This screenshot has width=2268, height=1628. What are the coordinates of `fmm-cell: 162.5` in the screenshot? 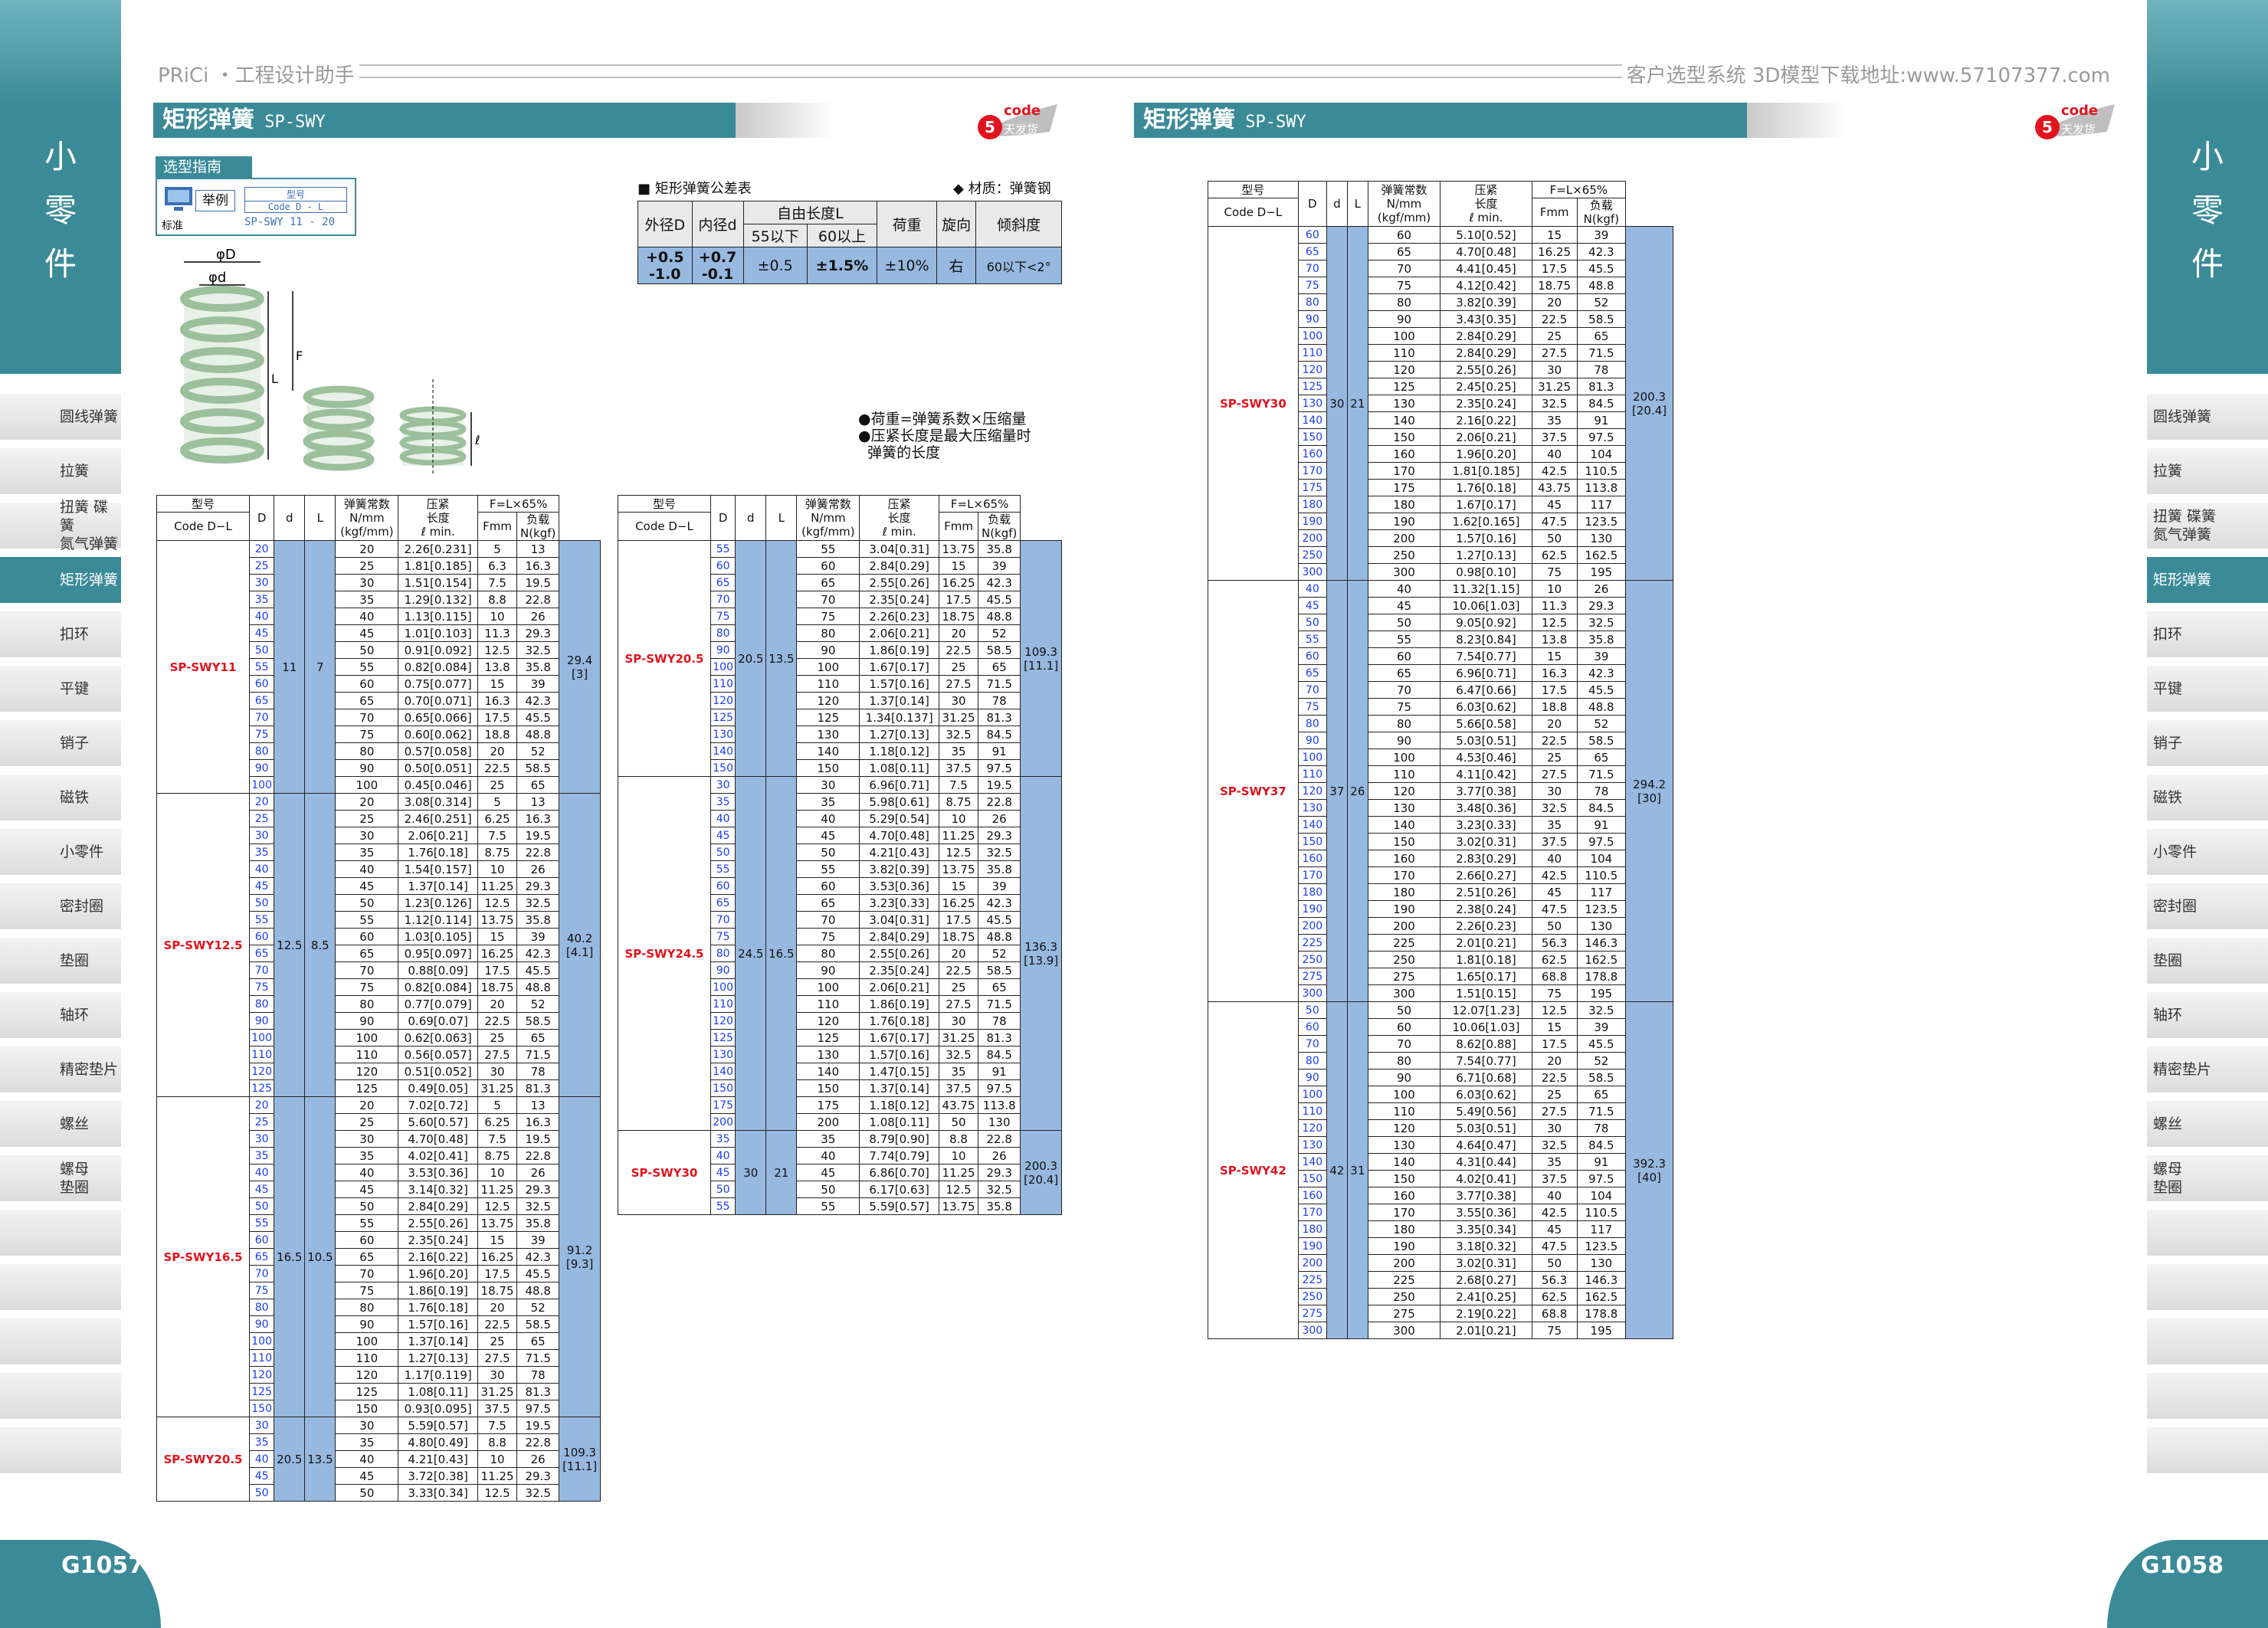 It's located at (1601, 1297).